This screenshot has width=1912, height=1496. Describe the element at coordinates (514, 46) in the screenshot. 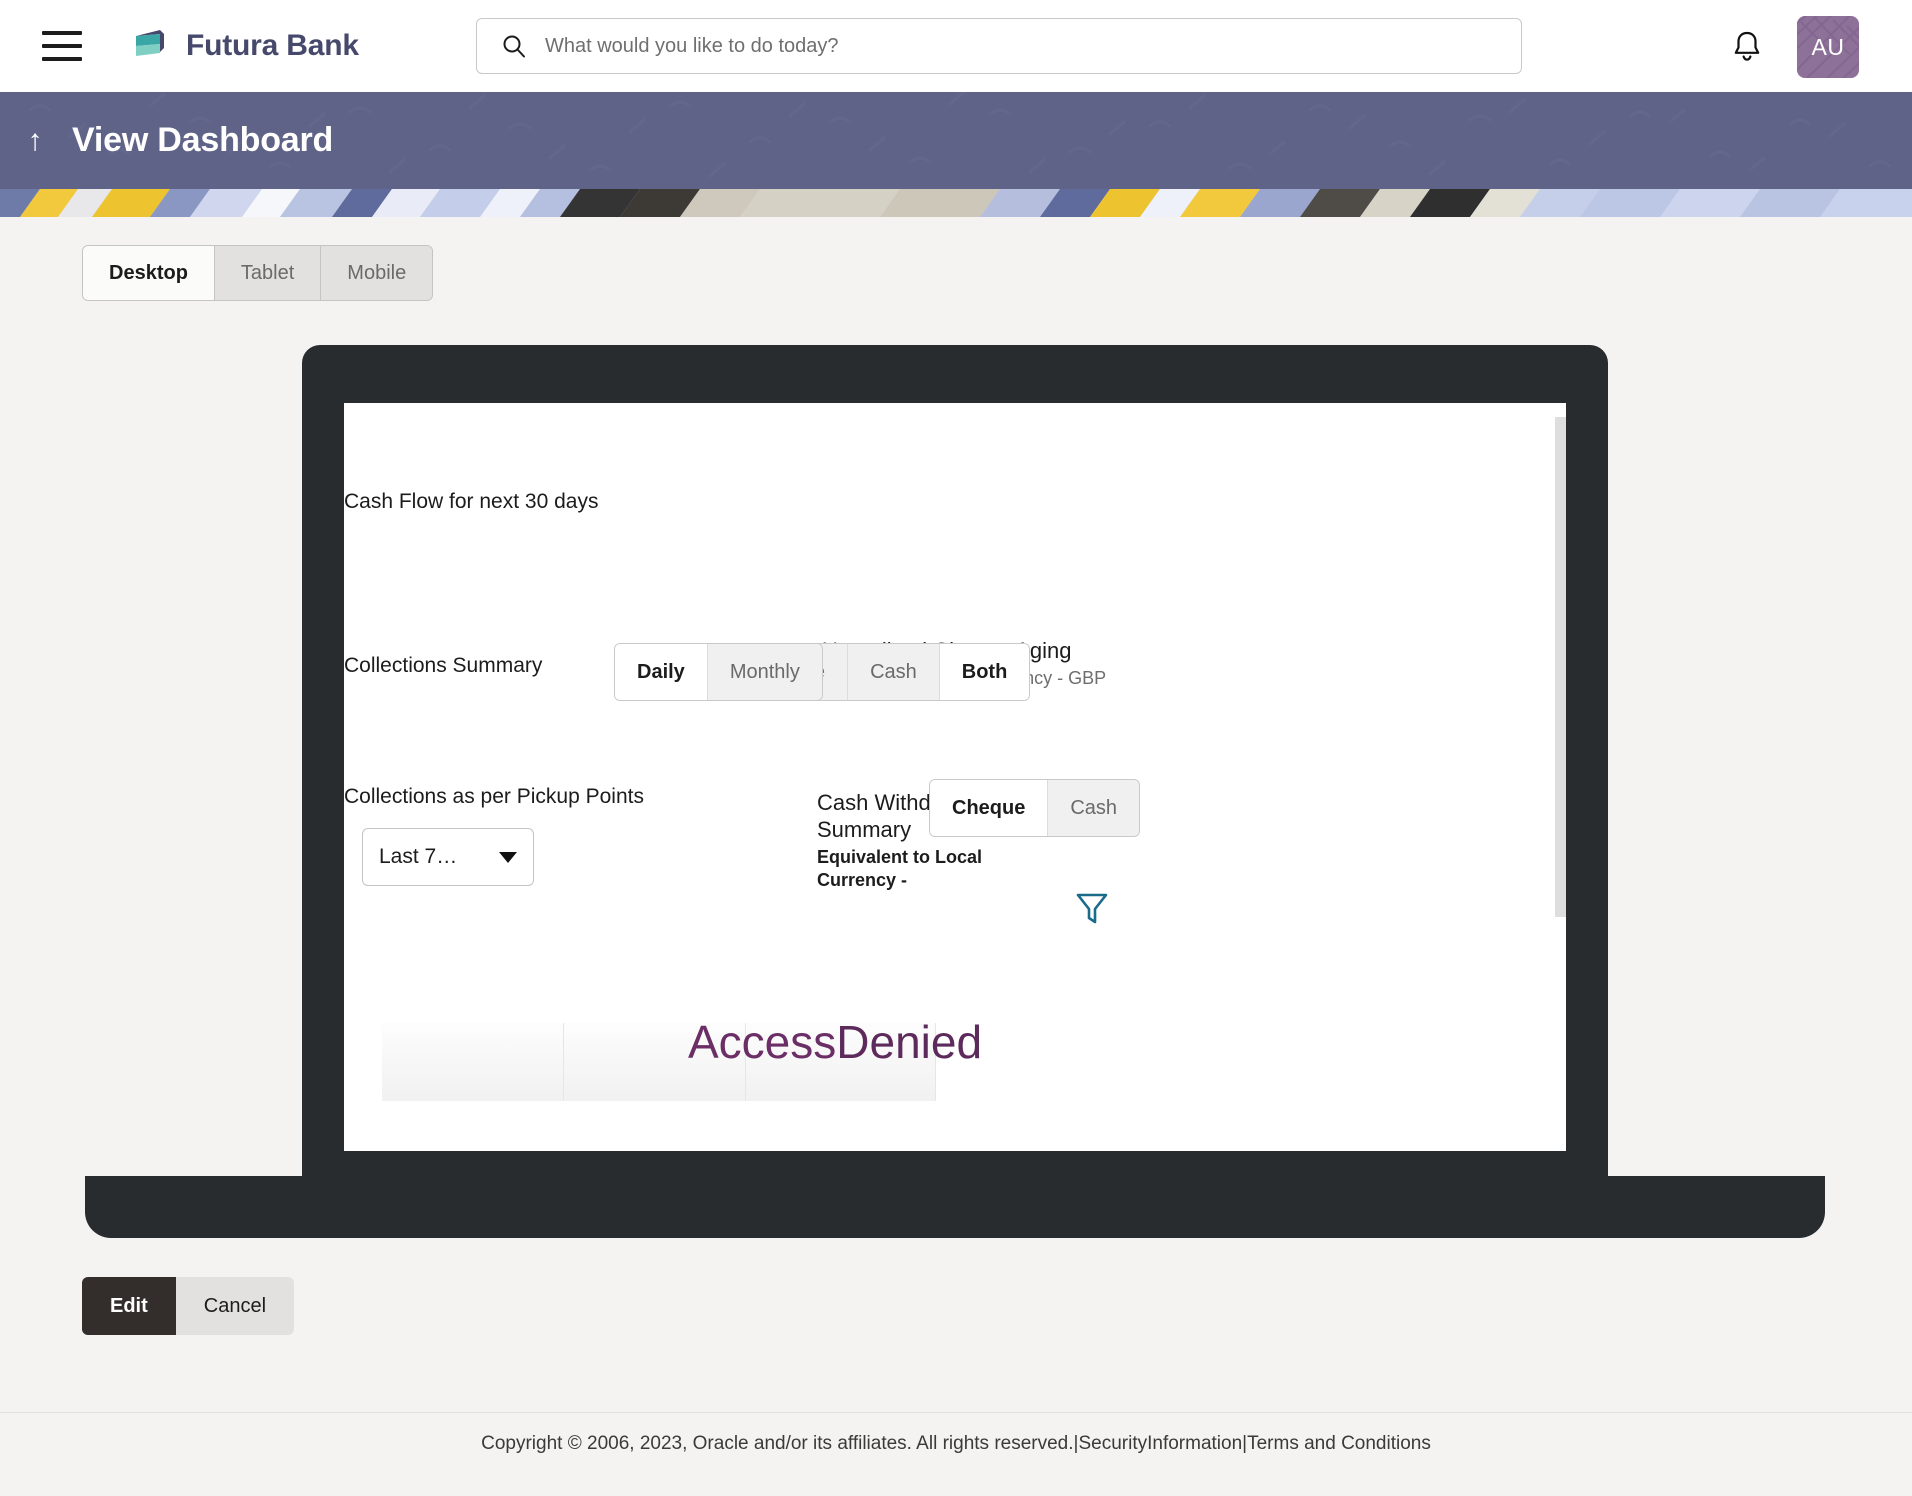

I see `search-icon` at that location.